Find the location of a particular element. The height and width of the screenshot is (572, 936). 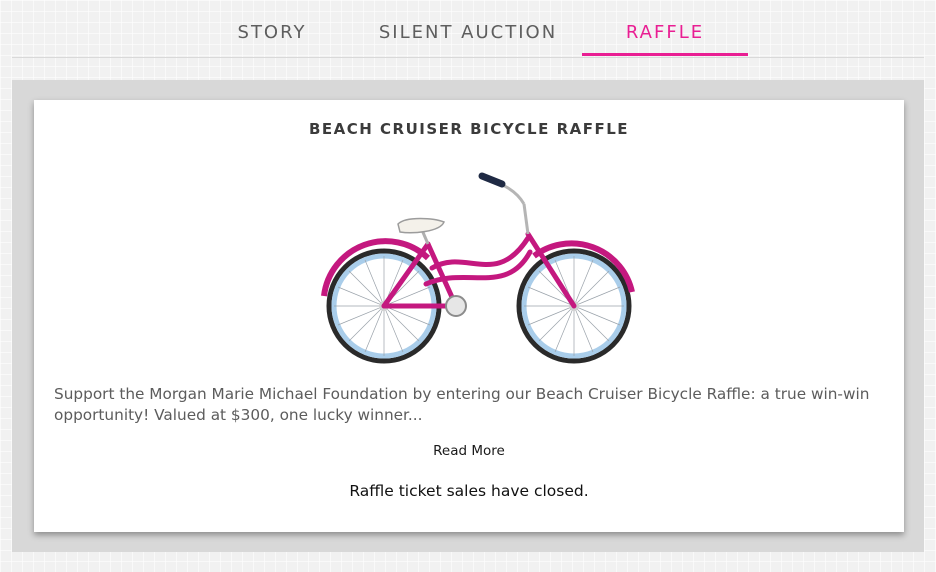

tab-raffle: RAFFLE is located at coordinates (665, 37).